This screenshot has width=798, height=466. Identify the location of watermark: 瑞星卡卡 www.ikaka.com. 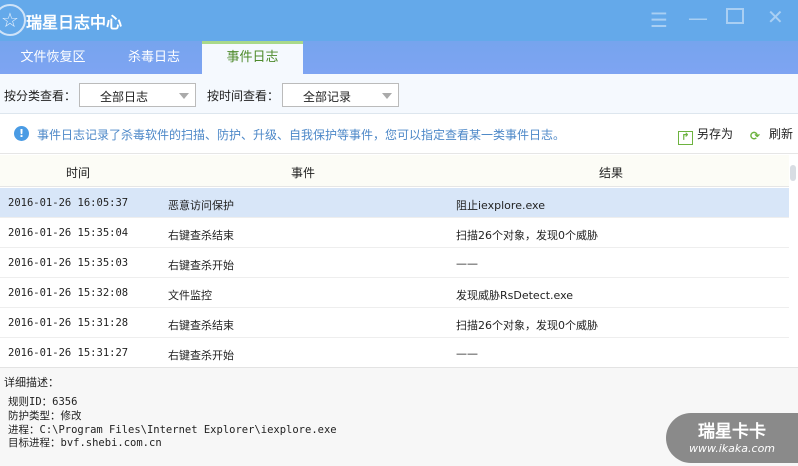
(732, 438).